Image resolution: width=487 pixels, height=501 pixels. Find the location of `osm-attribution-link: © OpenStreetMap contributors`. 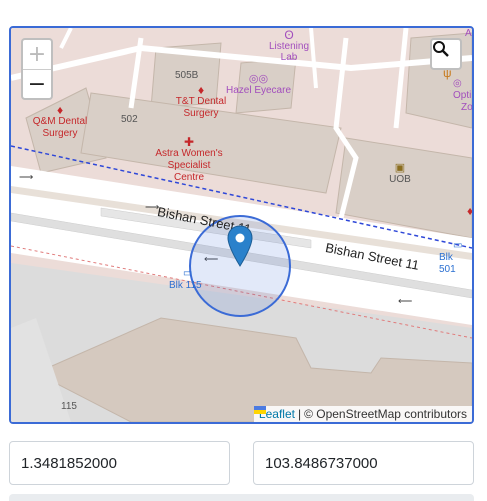

osm-attribution-link: © OpenStreetMap contributors is located at coordinates (385, 414).